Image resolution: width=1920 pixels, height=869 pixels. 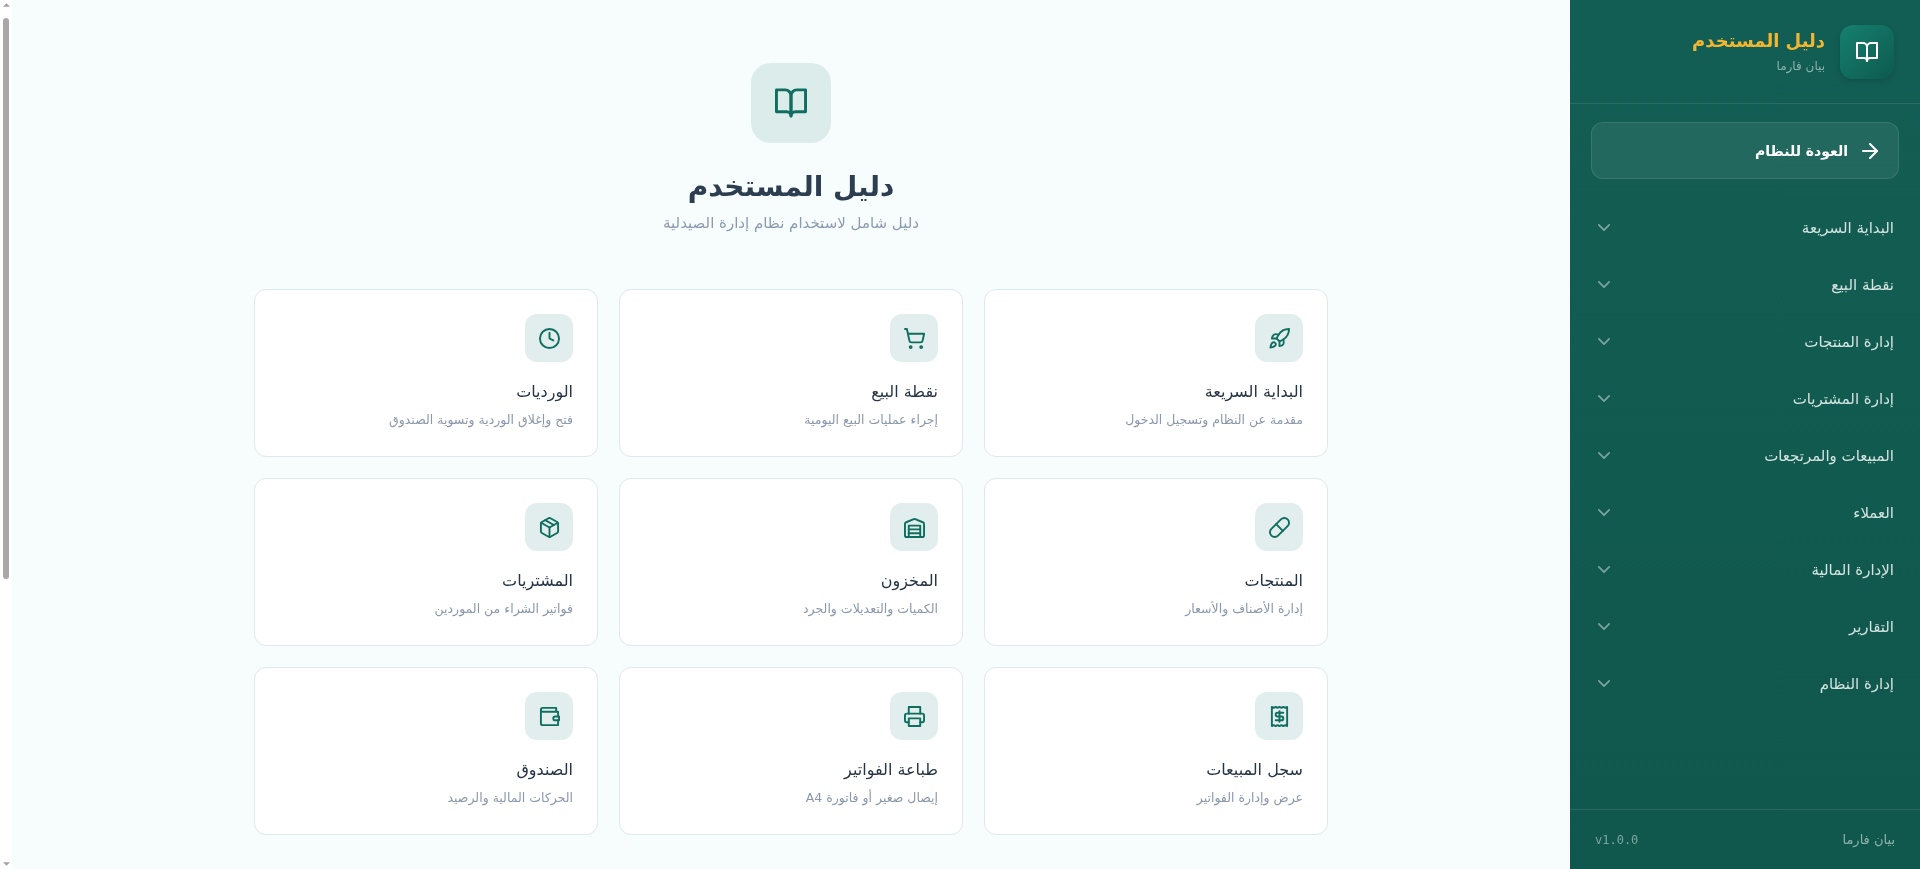 What do you see at coordinates (791, 373) in the screenshot?
I see `guide-card: نقطة البيع إجراء عمليات البيع اليومية` at bounding box center [791, 373].